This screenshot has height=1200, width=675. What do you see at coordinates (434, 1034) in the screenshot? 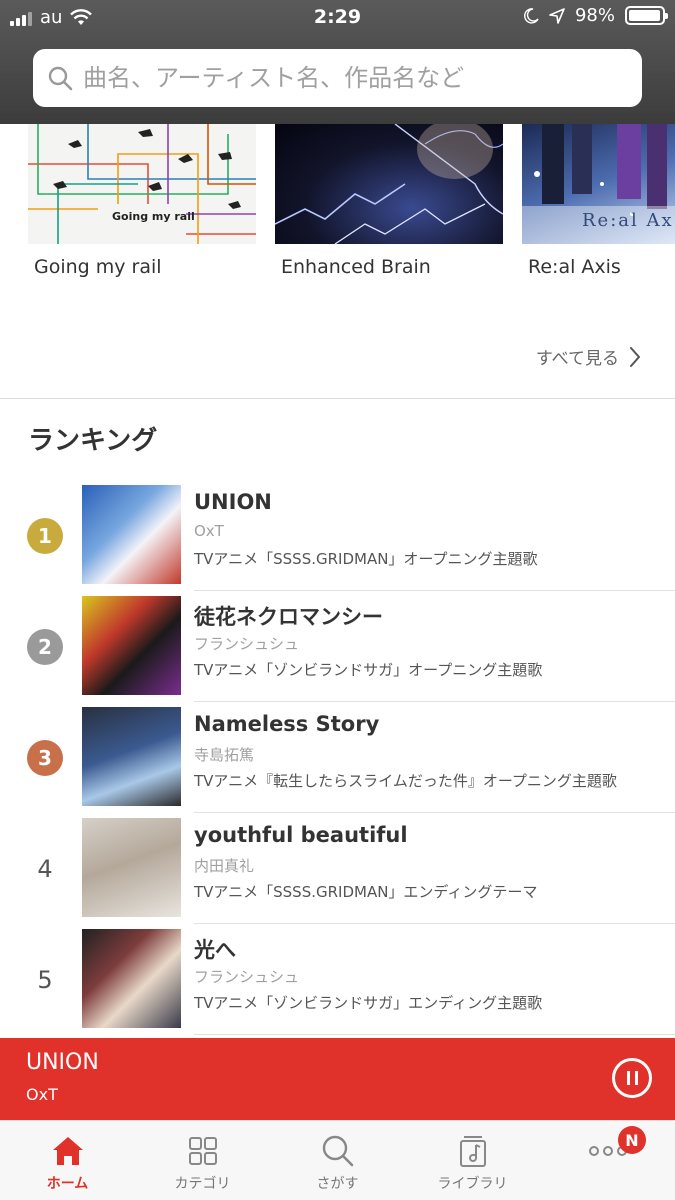
I see `row-divider` at bounding box center [434, 1034].